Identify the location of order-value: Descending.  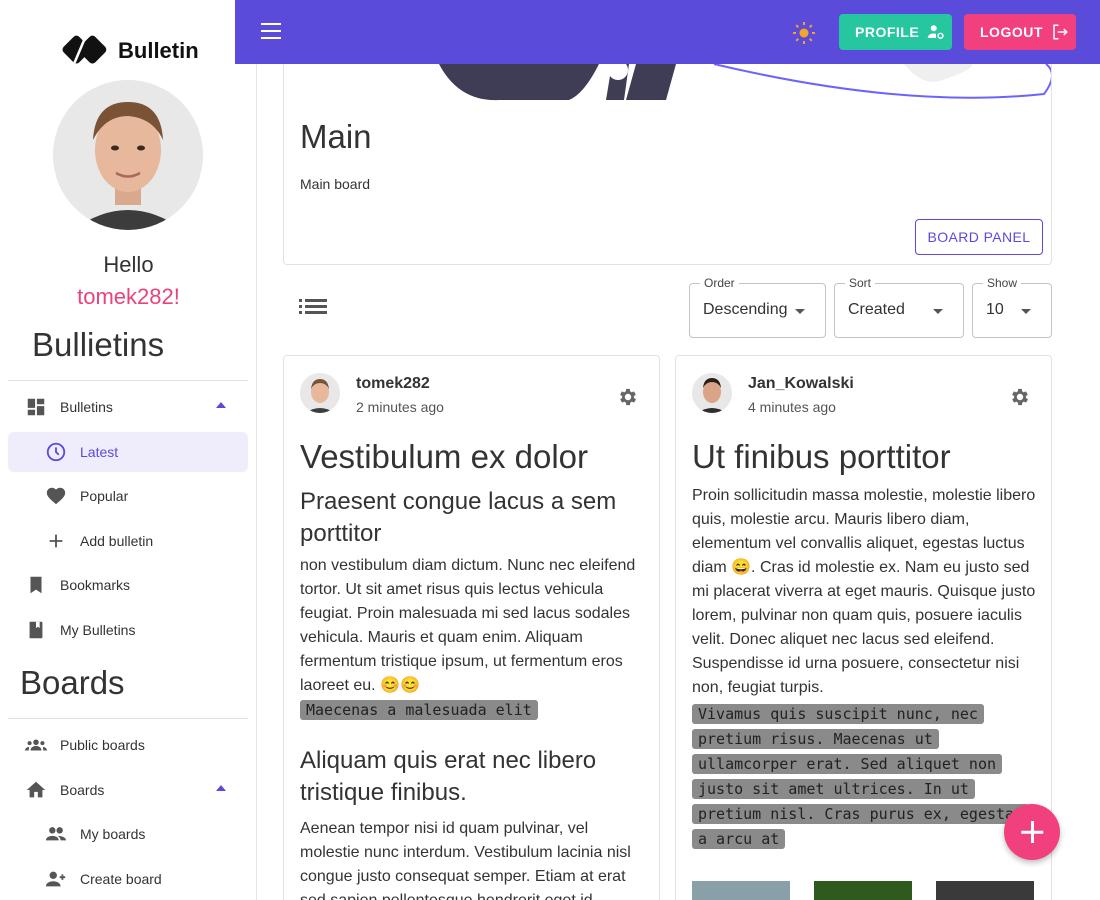
(745, 309).